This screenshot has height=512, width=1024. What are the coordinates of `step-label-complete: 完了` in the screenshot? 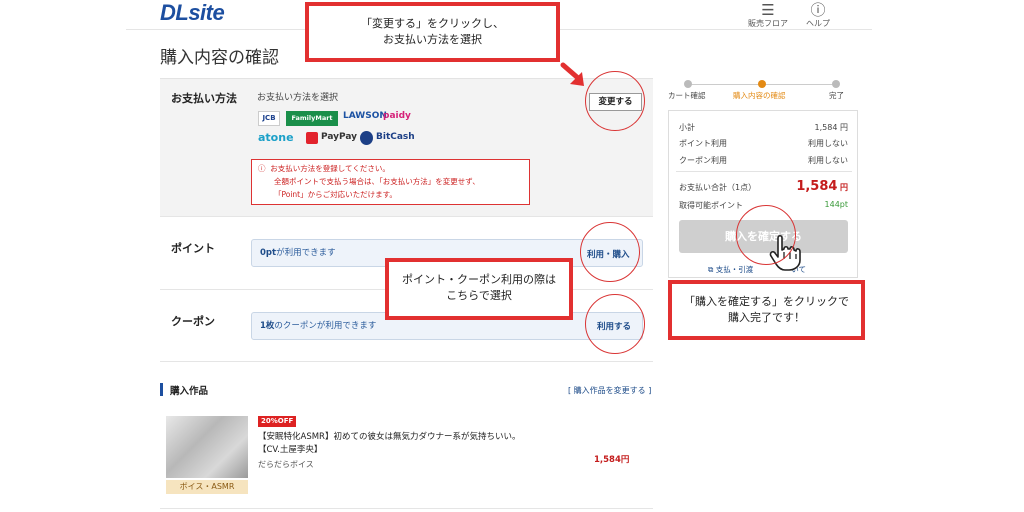 It's located at (836, 95).